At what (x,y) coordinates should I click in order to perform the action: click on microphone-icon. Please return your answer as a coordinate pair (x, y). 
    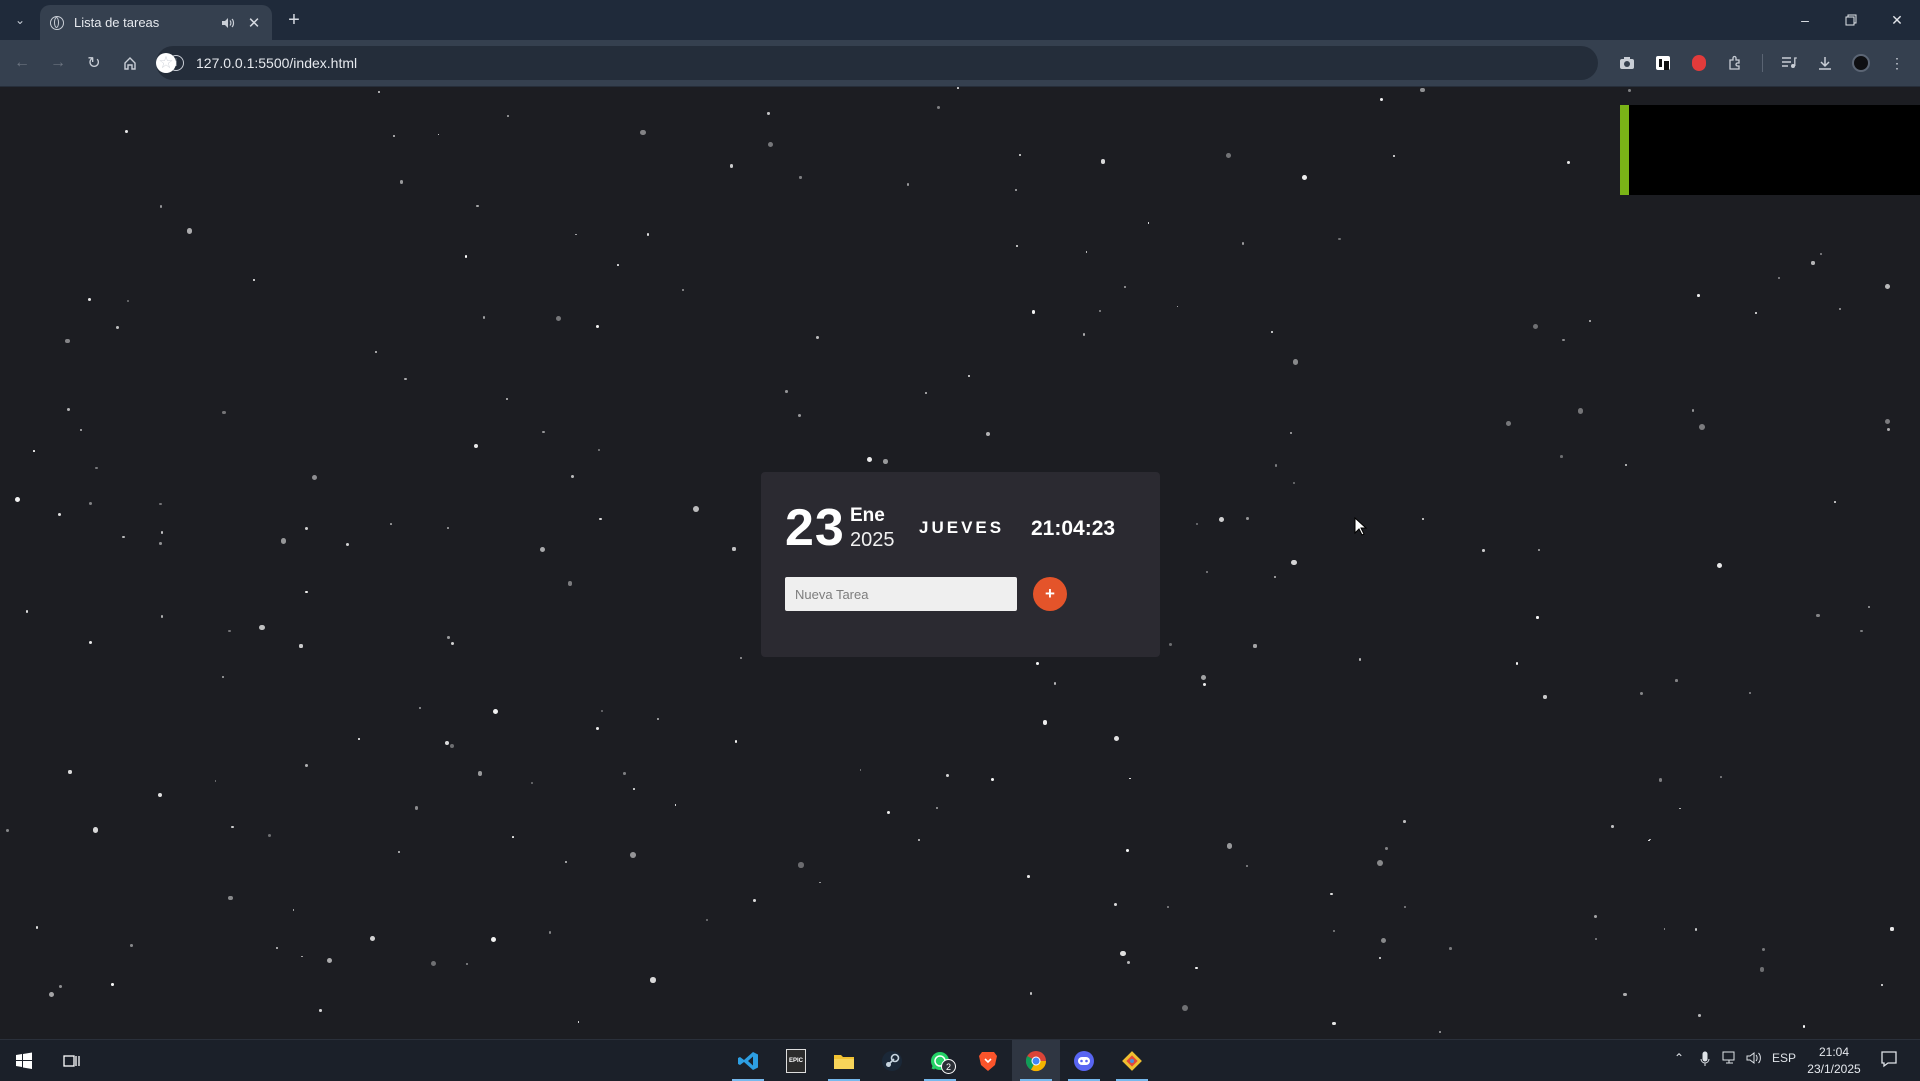
    Looking at the image, I should click on (1705, 1059).